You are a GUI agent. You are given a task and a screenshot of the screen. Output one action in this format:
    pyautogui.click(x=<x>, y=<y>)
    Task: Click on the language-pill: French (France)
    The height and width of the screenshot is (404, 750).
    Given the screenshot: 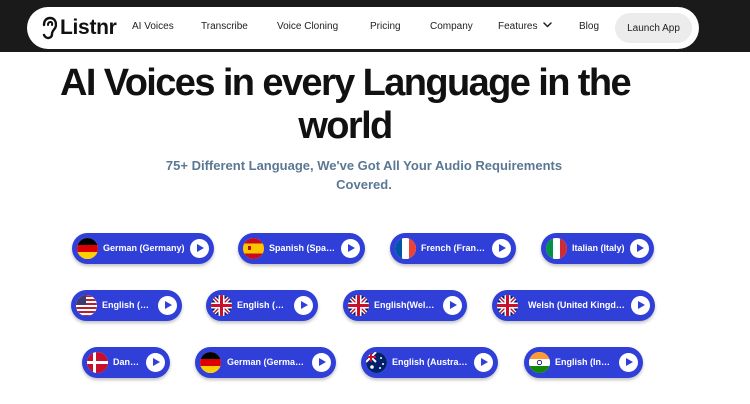 What is the action you would take?
    pyautogui.click(x=453, y=248)
    